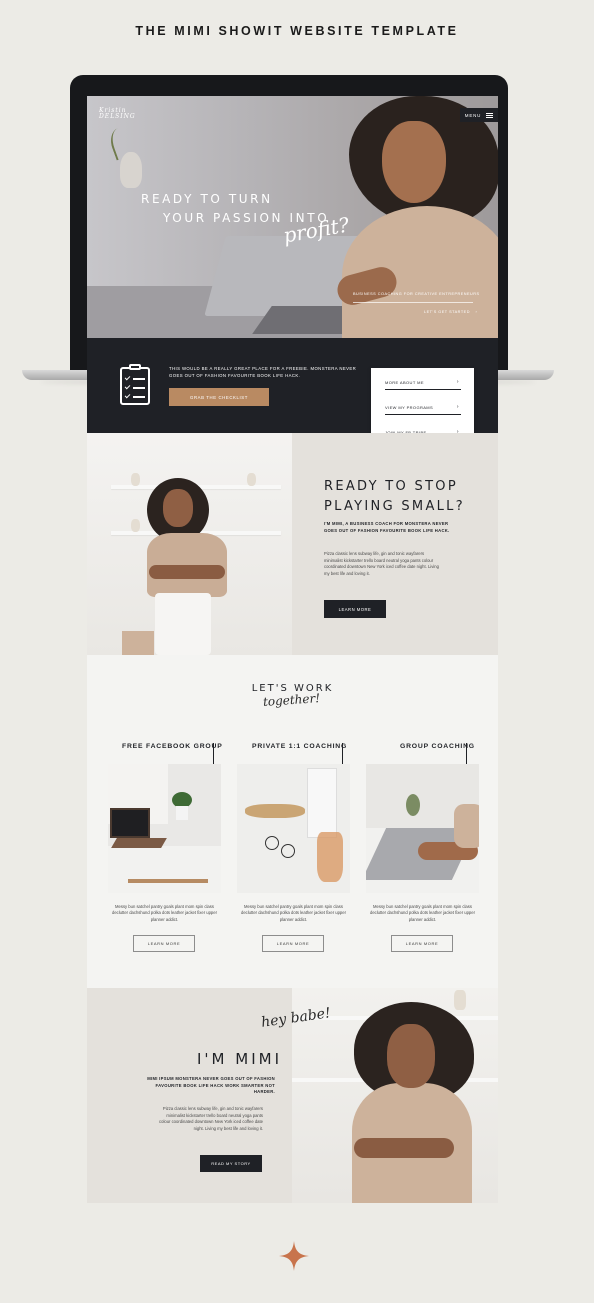  What do you see at coordinates (490, 115) in the screenshot?
I see `hamburger-icon` at bounding box center [490, 115].